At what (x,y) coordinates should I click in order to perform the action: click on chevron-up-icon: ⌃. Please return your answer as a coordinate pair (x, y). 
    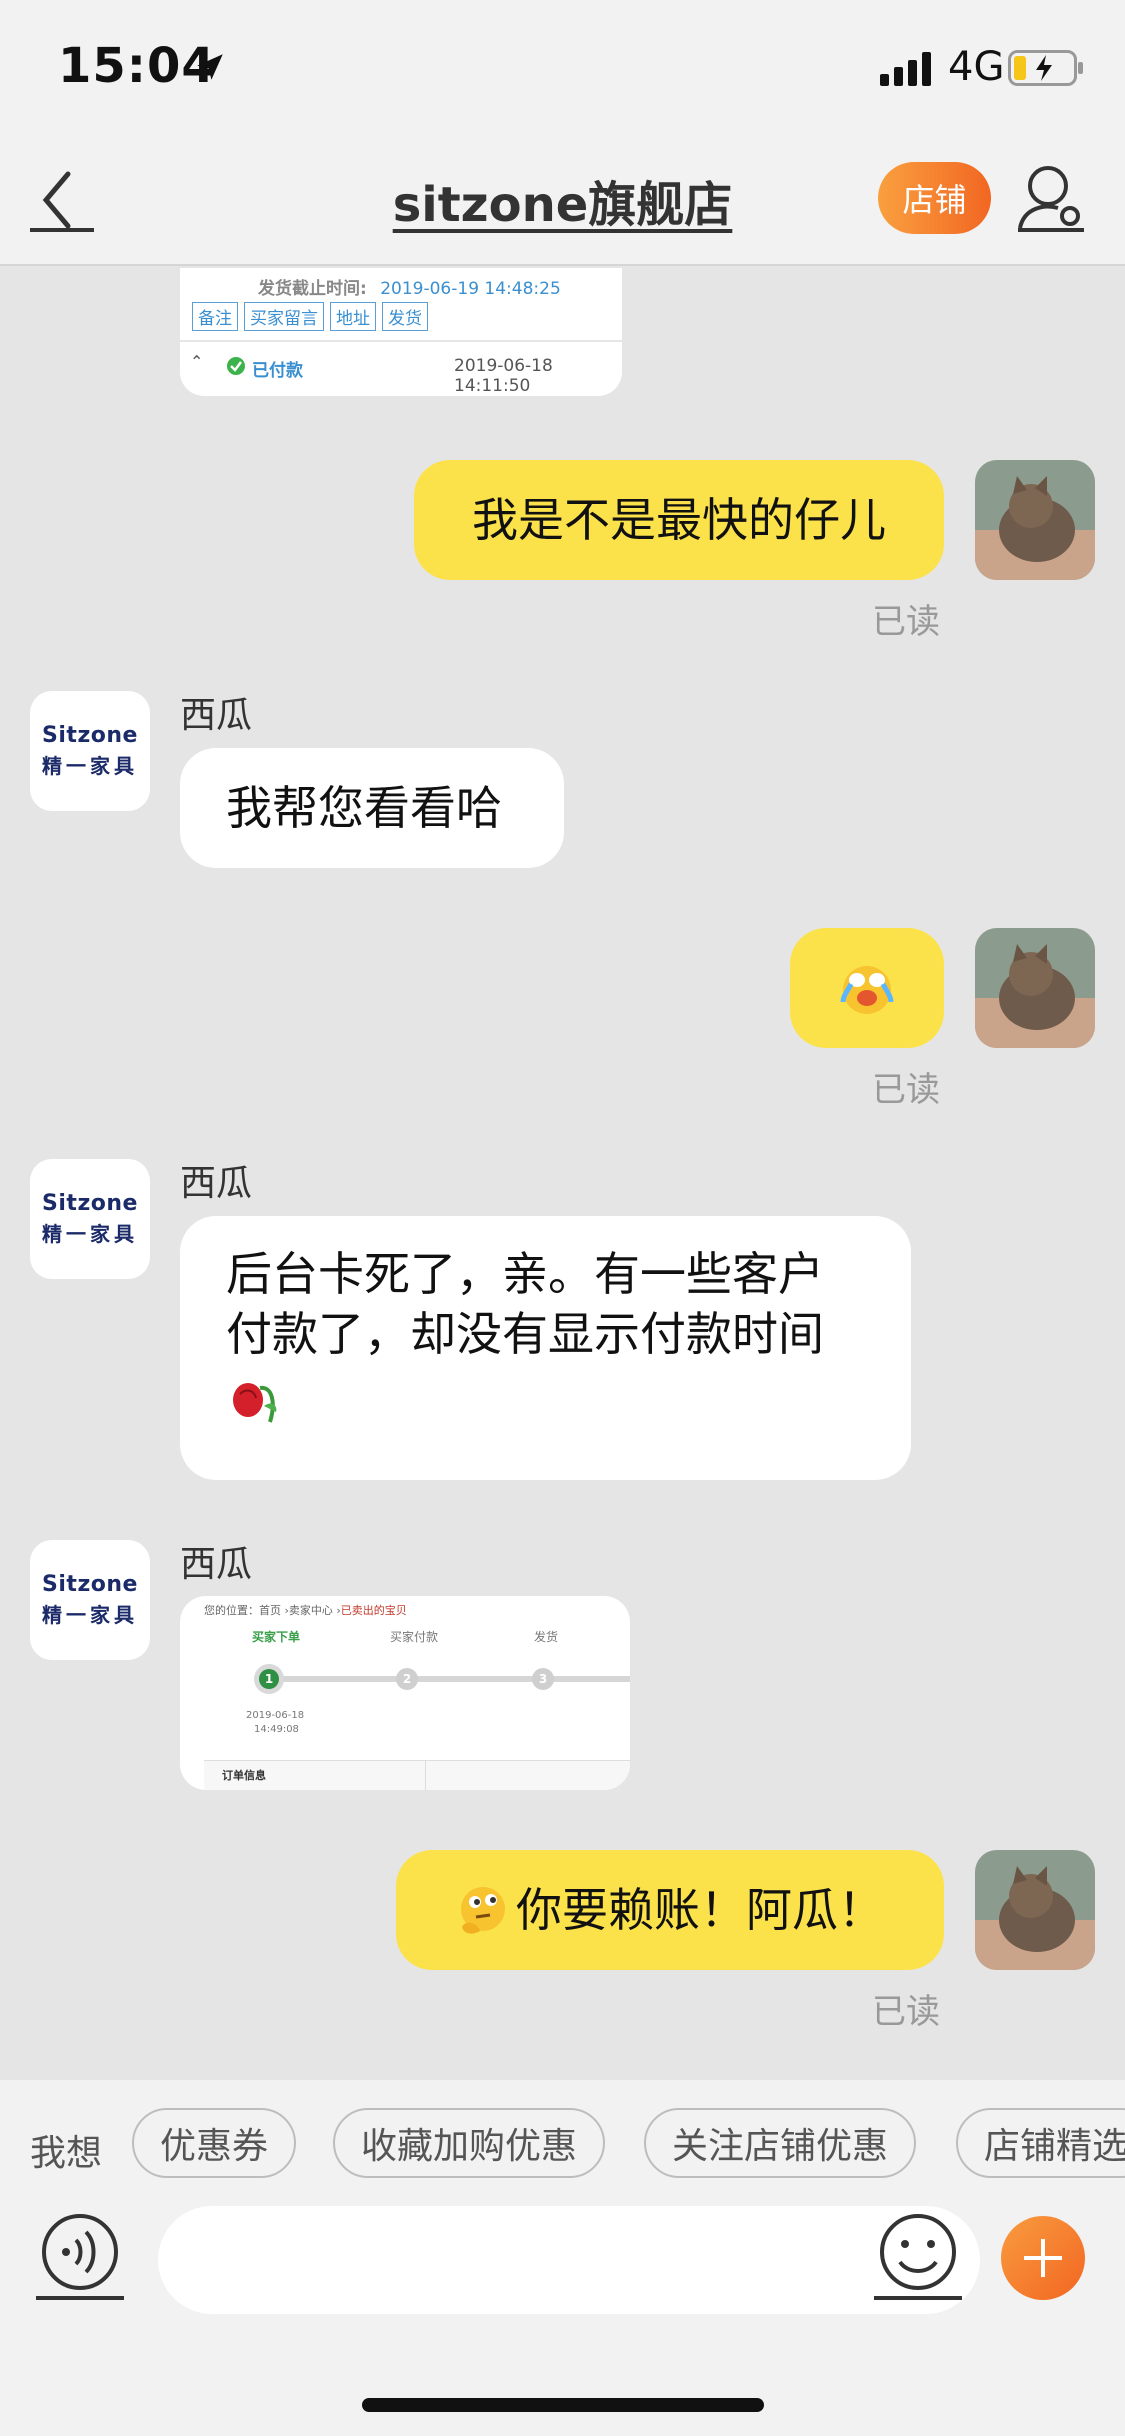
    Looking at the image, I should click on (197, 361).